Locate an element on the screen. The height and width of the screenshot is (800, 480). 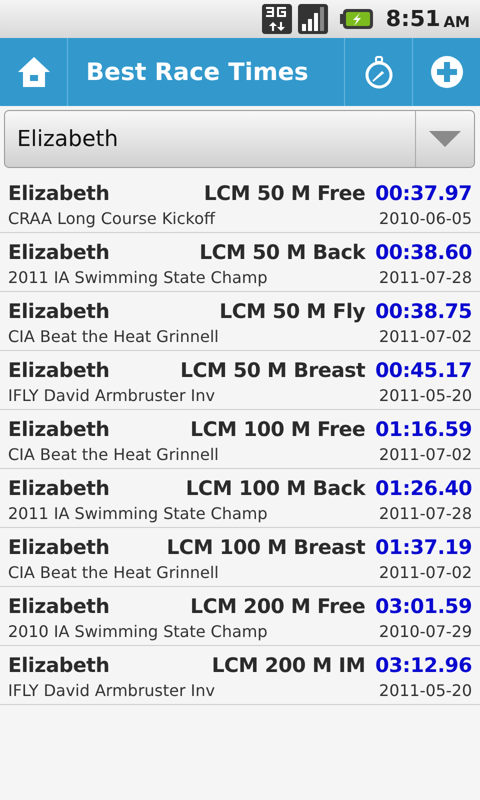
race-time: 00:45.17 is located at coordinates (423, 370).